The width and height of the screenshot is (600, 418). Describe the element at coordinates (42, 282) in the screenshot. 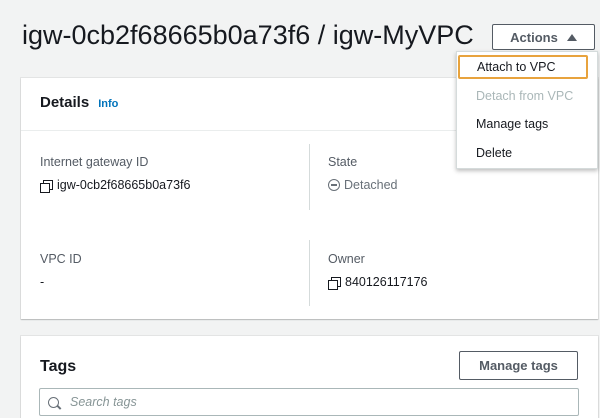

I see `vpc-id-value: -` at that location.